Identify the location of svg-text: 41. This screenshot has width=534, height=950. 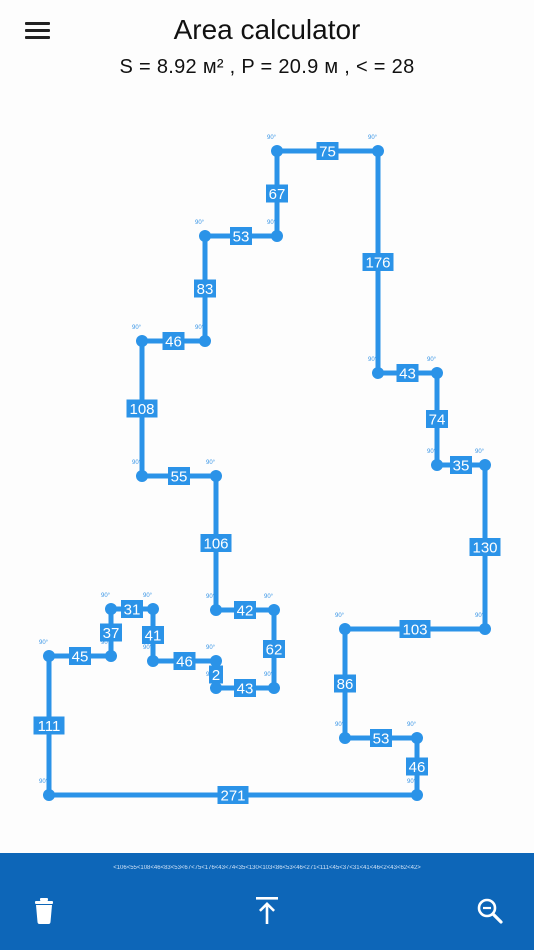
(153, 636).